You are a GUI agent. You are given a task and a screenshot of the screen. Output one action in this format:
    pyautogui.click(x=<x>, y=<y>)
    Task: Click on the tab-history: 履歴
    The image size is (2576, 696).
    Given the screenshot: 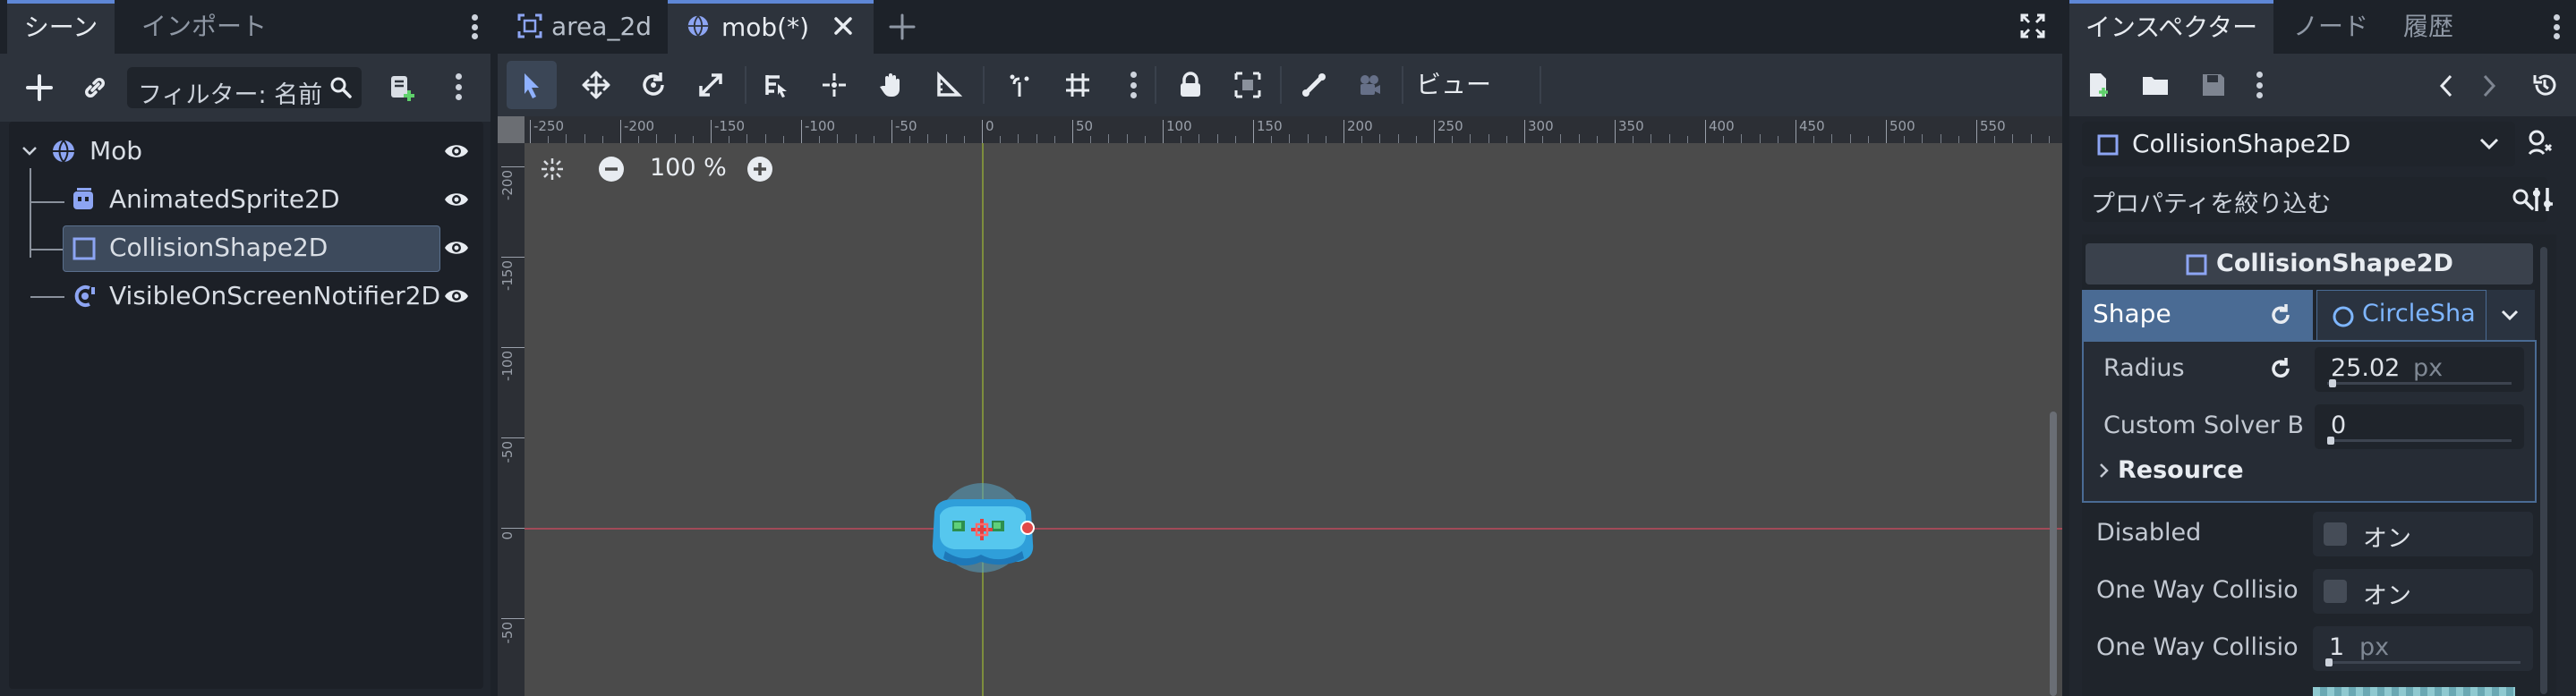 What is the action you would take?
    pyautogui.click(x=2428, y=27)
    